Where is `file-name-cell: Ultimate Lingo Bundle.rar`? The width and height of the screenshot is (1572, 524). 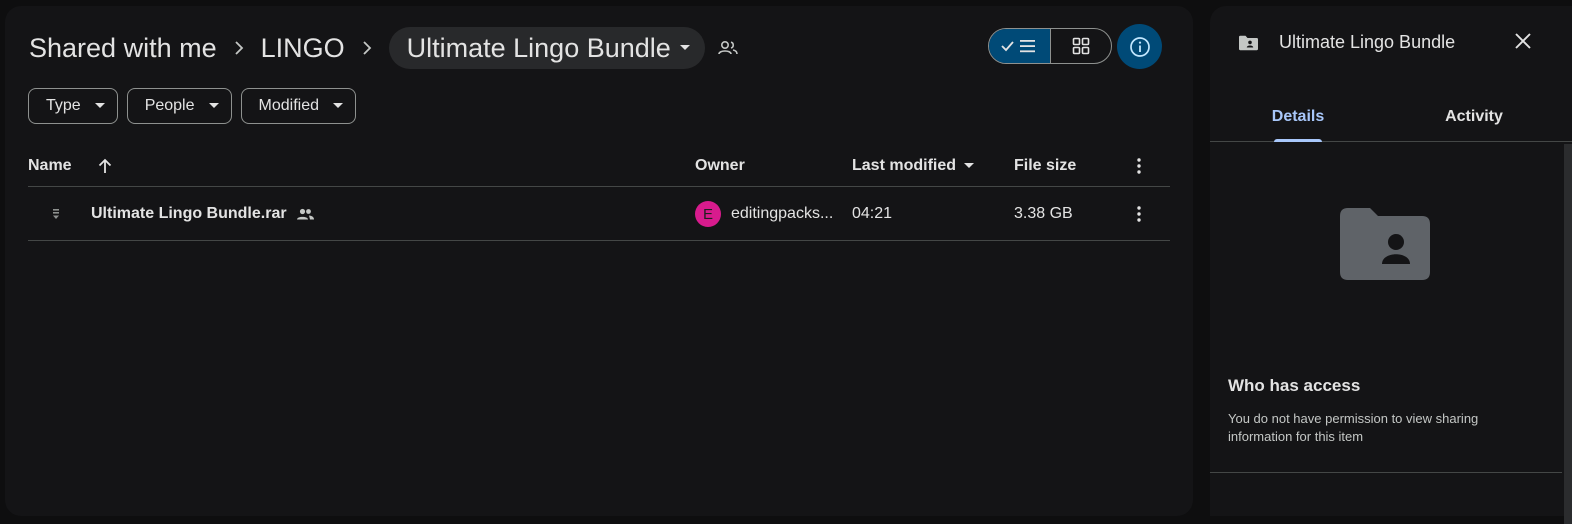
file-name-cell: Ultimate Lingo Bundle.rar is located at coordinates (203, 214).